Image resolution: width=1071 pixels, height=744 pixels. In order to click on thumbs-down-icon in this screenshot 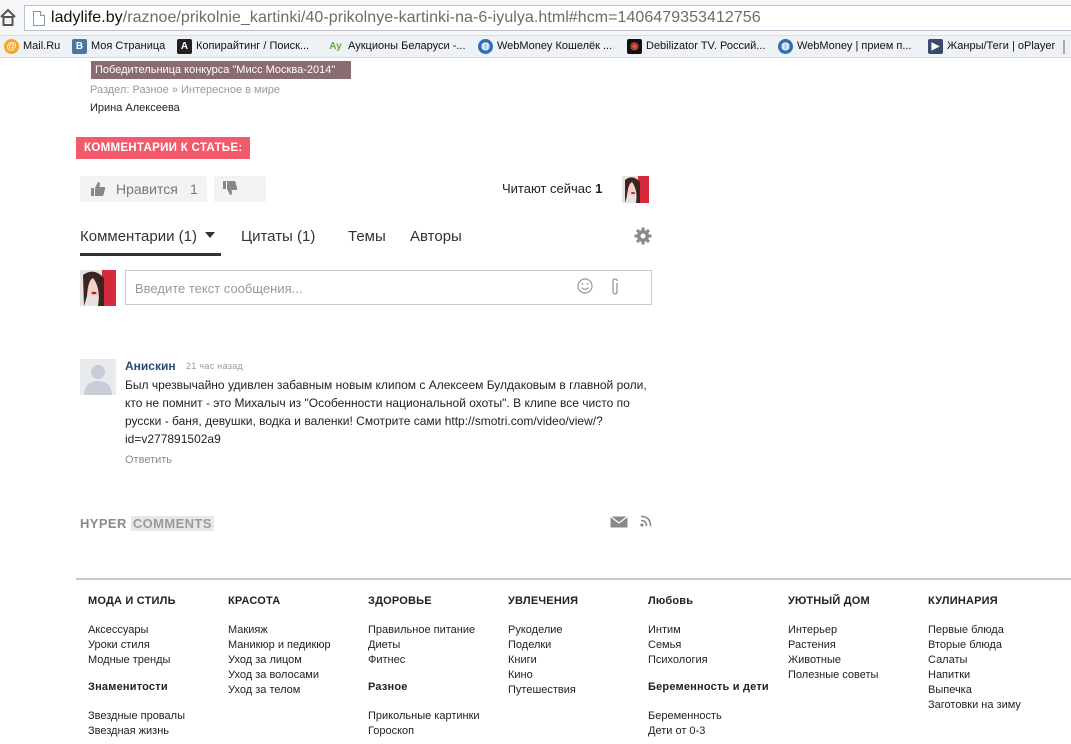, I will do `click(230, 188)`.